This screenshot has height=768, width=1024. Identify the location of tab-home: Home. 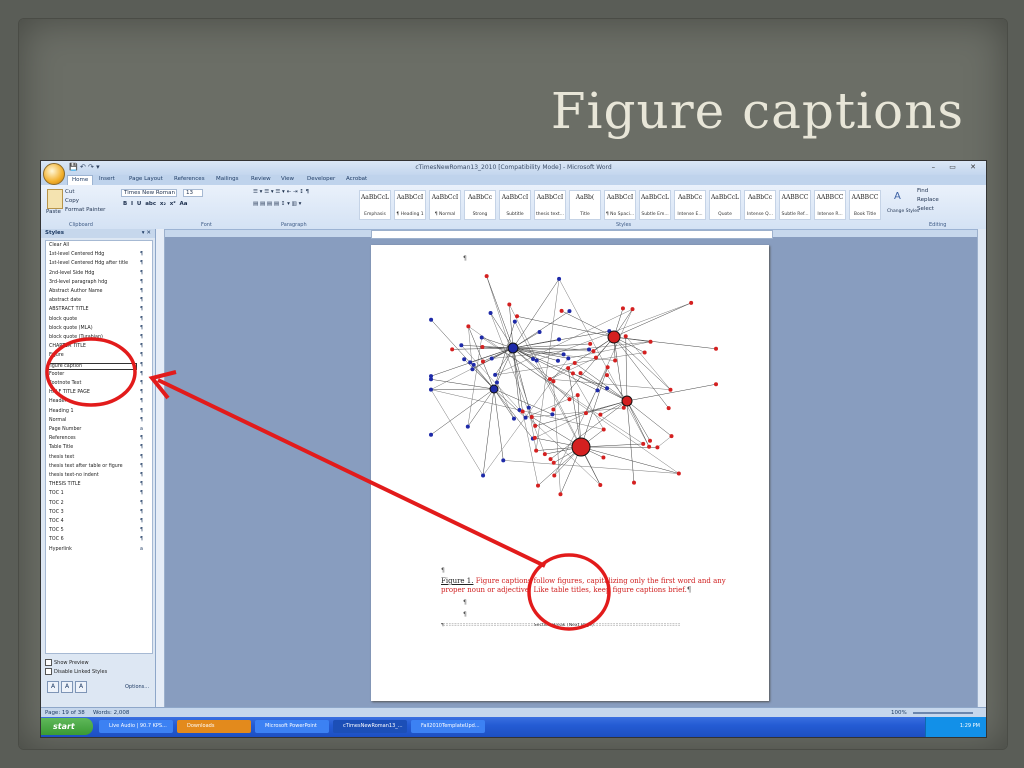
(80, 180).